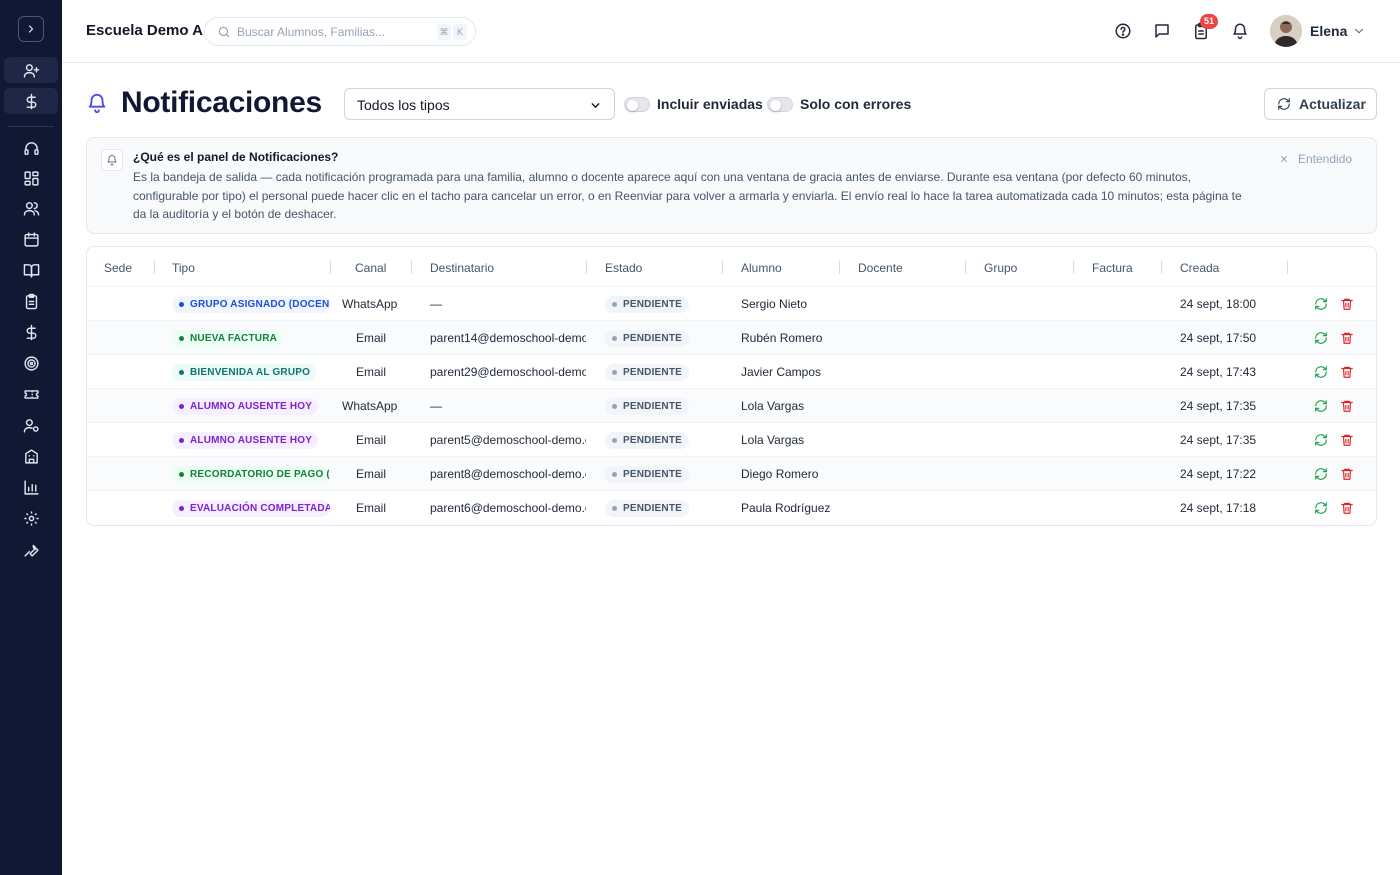 This screenshot has width=1400, height=875. What do you see at coordinates (31, 29) in the screenshot?
I see `sidebar-expand-button` at bounding box center [31, 29].